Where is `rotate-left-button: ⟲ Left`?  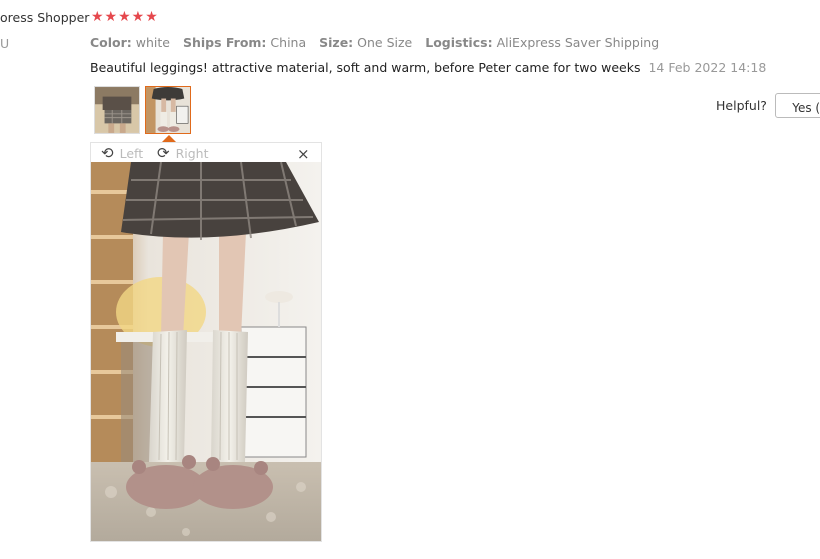 rotate-left-button: ⟲ Left is located at coordinates (122, 153).